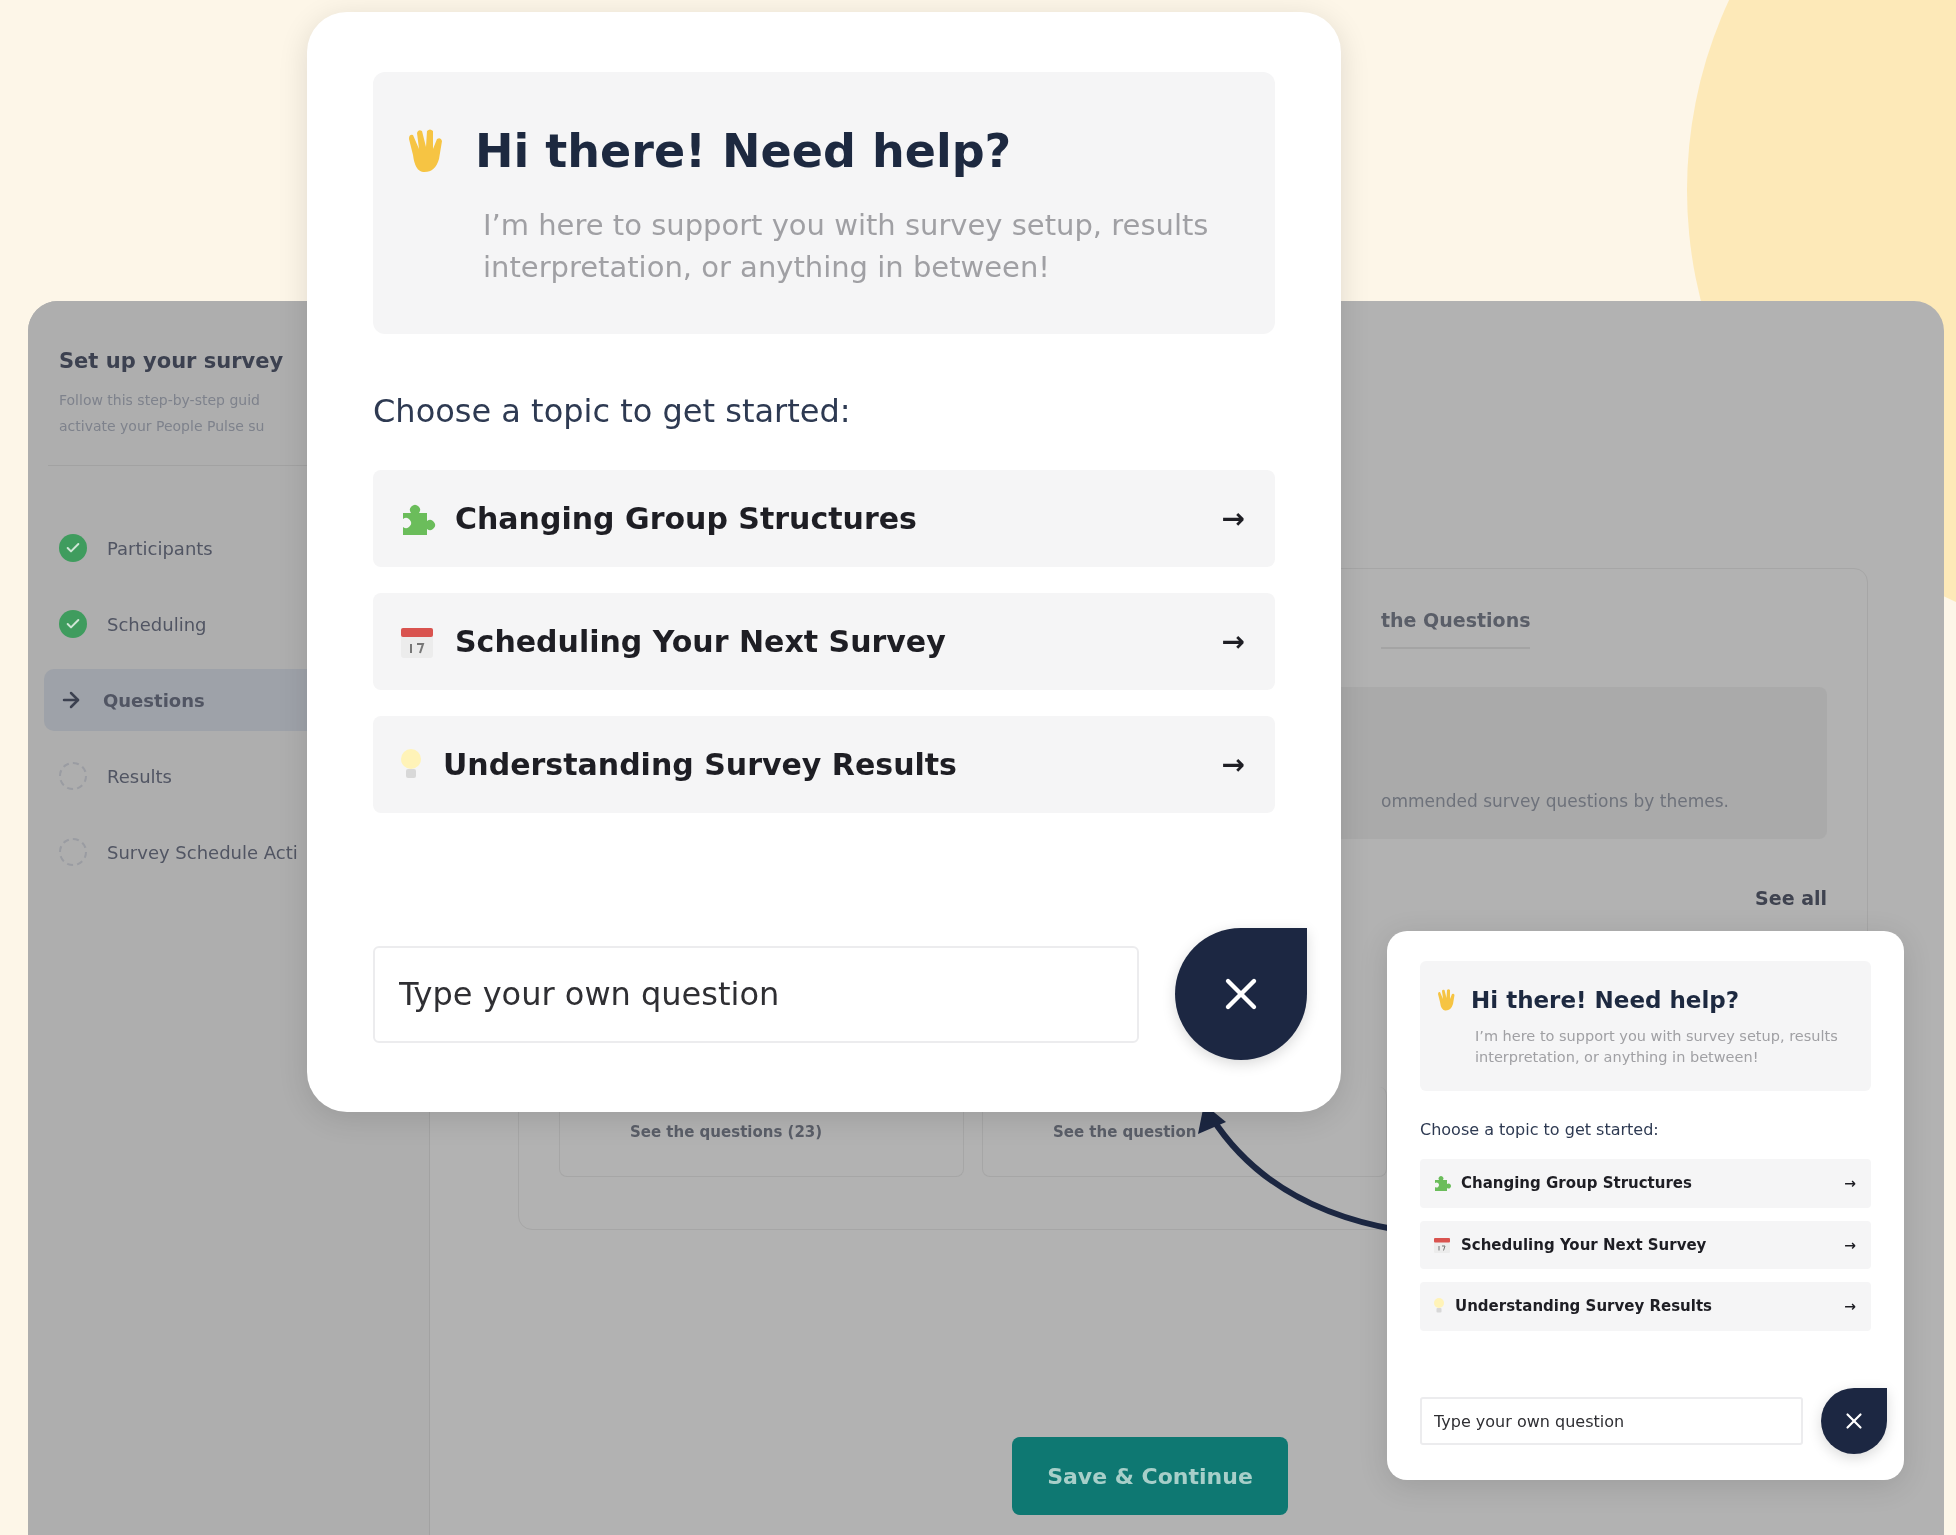  What do you see at coordinates (1150, 1476) in the screenshot?
I see `save-continue-button: Save & Continue` at bounding box center [1150, 1476].